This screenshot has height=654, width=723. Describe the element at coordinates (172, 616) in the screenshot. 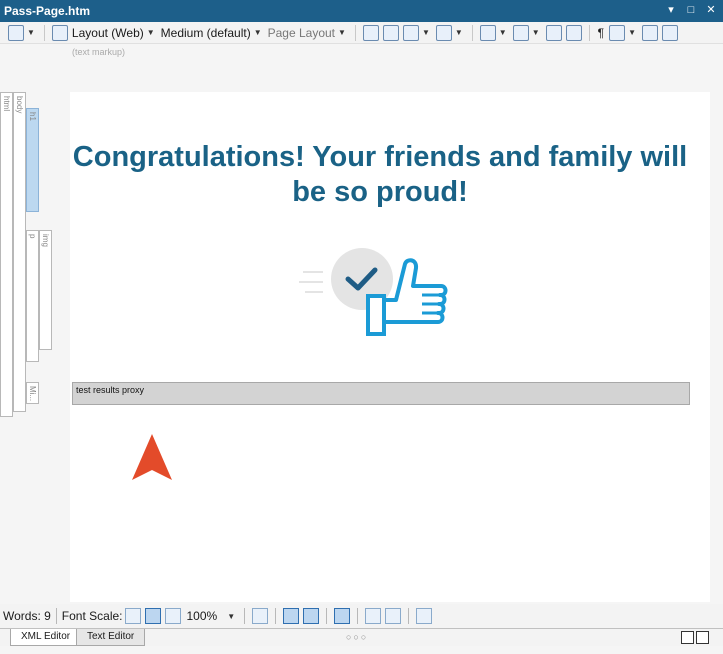

I see `zoom-in-button` at that location.